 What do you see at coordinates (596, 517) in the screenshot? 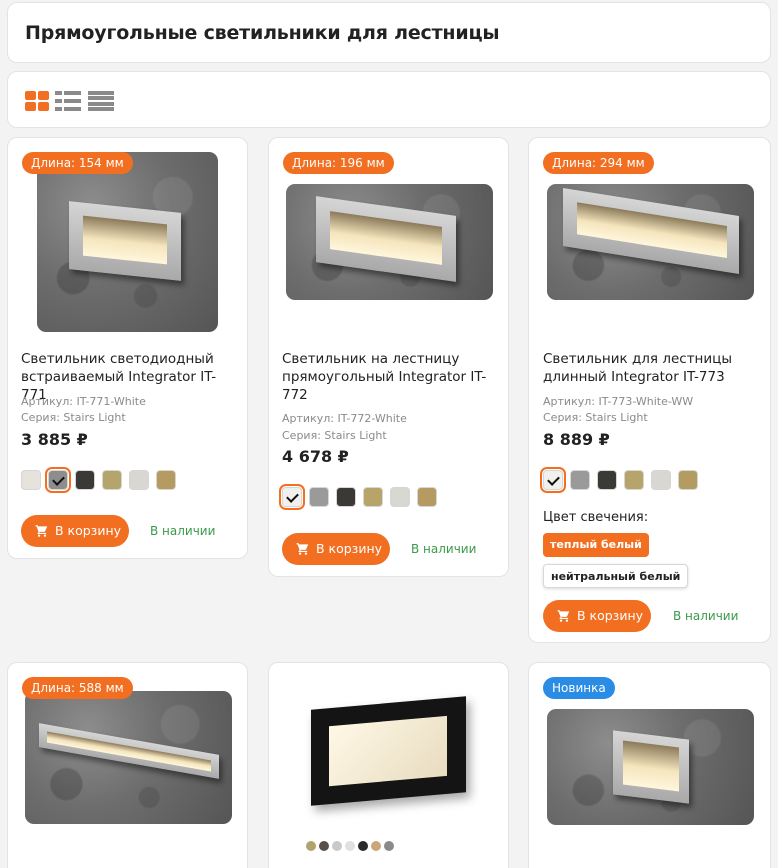
I see `glow-color-title: Цвет свечения:` at bounding box center [596, 517].